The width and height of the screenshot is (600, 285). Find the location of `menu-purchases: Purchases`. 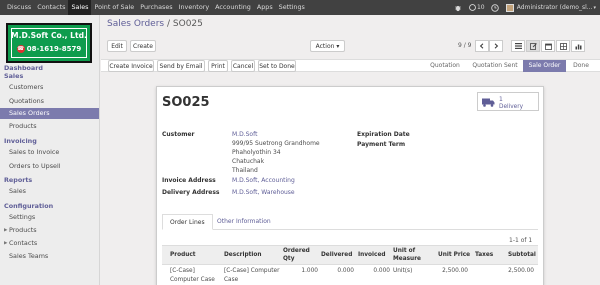

menu-purchases: Purchases is located at coordinates (156, 7).